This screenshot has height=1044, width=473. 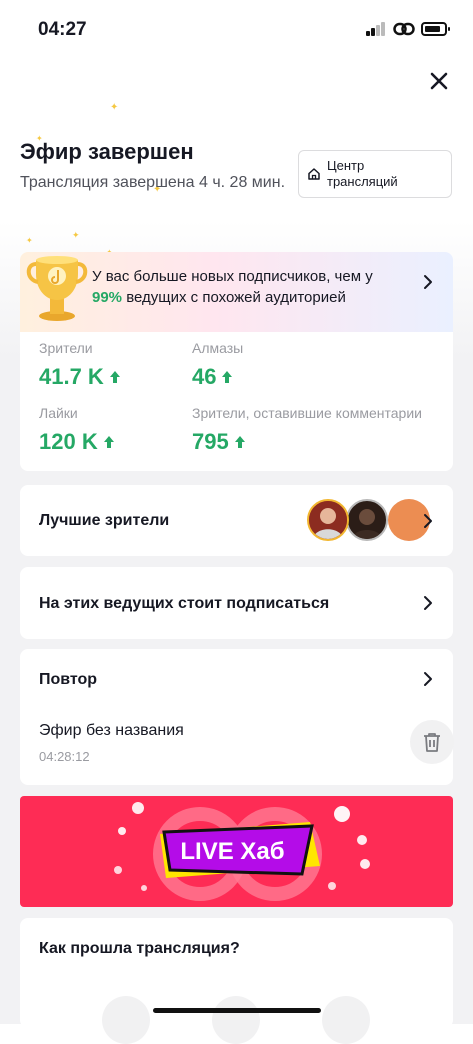 What do you see at coordinates (236, 520) in the screenshot?
I see `top-viewers-row: Лучшие зрители` at bounding box center [236, 520].